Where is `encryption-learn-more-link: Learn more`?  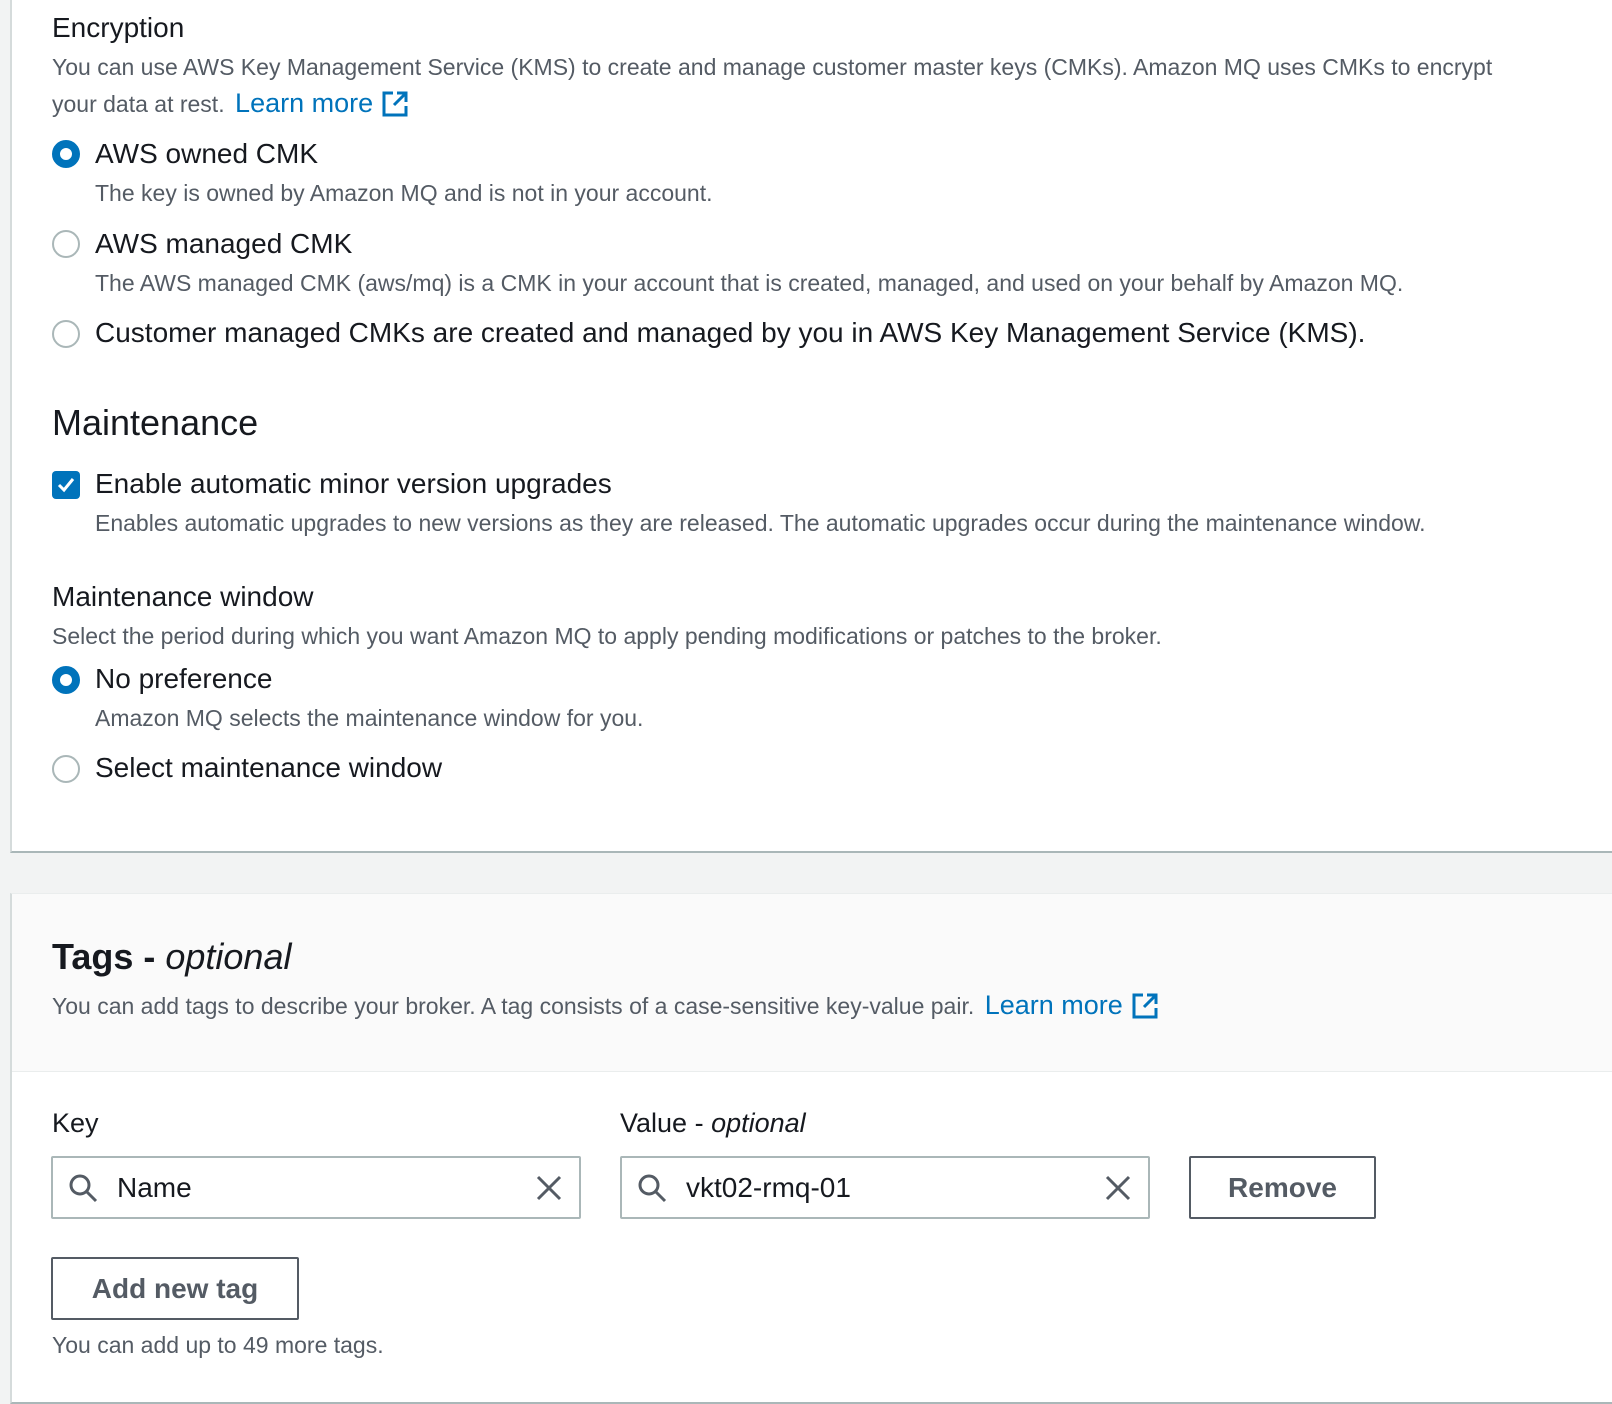
encryption-learn-more-link: Learn more is located at coordinates (322, 103).